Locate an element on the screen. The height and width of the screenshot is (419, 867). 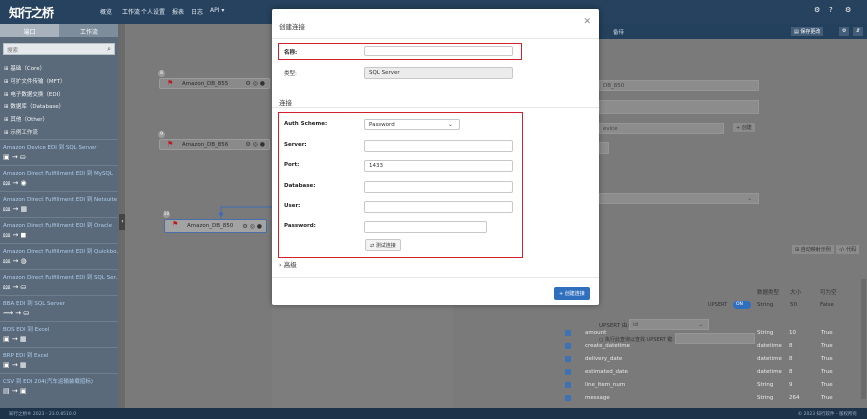
nav-reports: 报表 is located at coordinates (178, 11).